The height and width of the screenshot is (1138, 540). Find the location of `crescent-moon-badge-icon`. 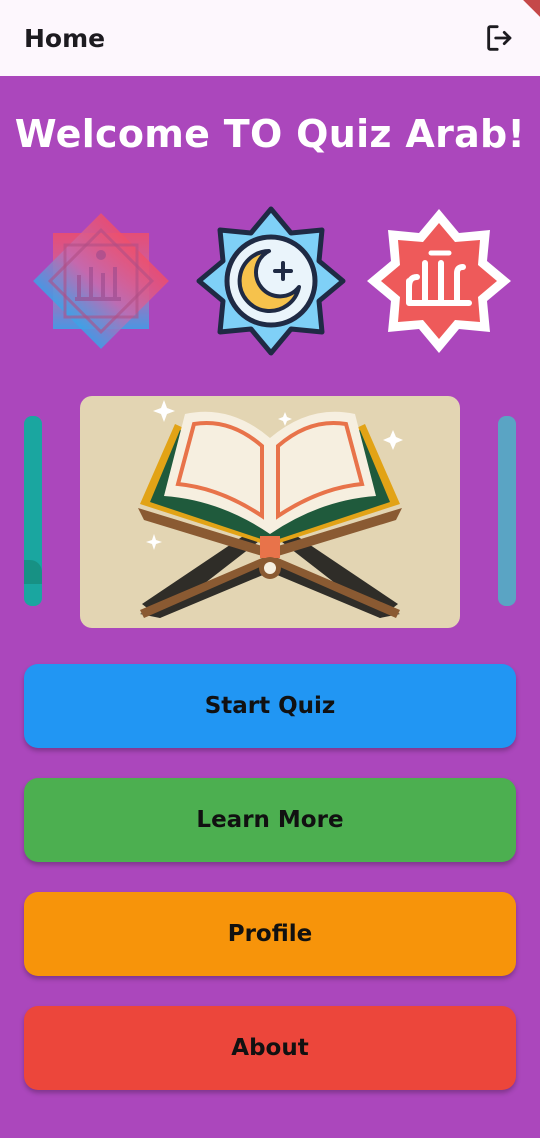

crescent-moon-badge-icon is located at coordinates (271, 281).